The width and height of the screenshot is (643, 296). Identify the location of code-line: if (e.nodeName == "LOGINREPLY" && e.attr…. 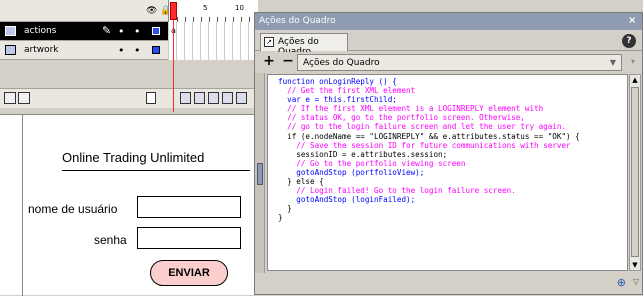
(429, 136).